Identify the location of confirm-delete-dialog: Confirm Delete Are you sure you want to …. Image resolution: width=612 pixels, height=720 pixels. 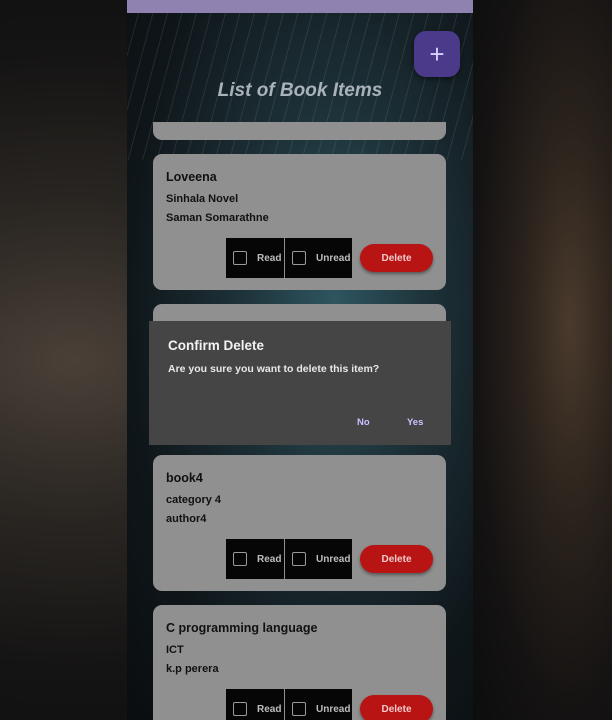
(300, 383).